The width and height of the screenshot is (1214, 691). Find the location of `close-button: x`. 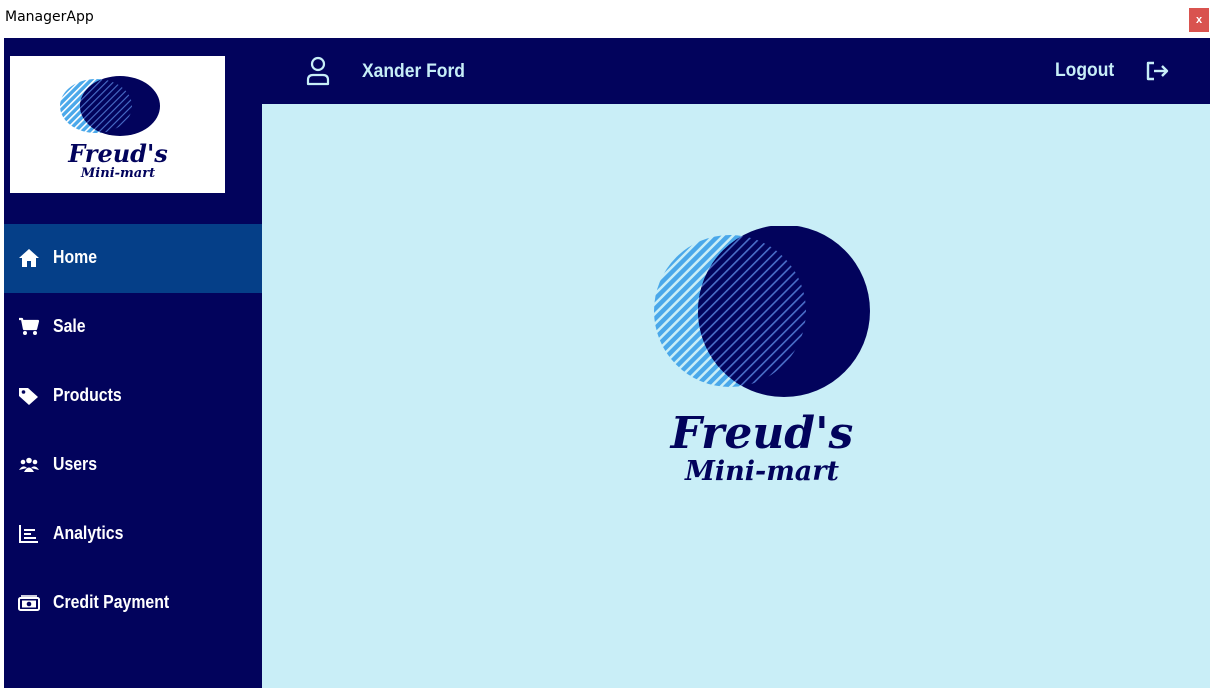

close-button: x is located at coordinates (1199, 20).